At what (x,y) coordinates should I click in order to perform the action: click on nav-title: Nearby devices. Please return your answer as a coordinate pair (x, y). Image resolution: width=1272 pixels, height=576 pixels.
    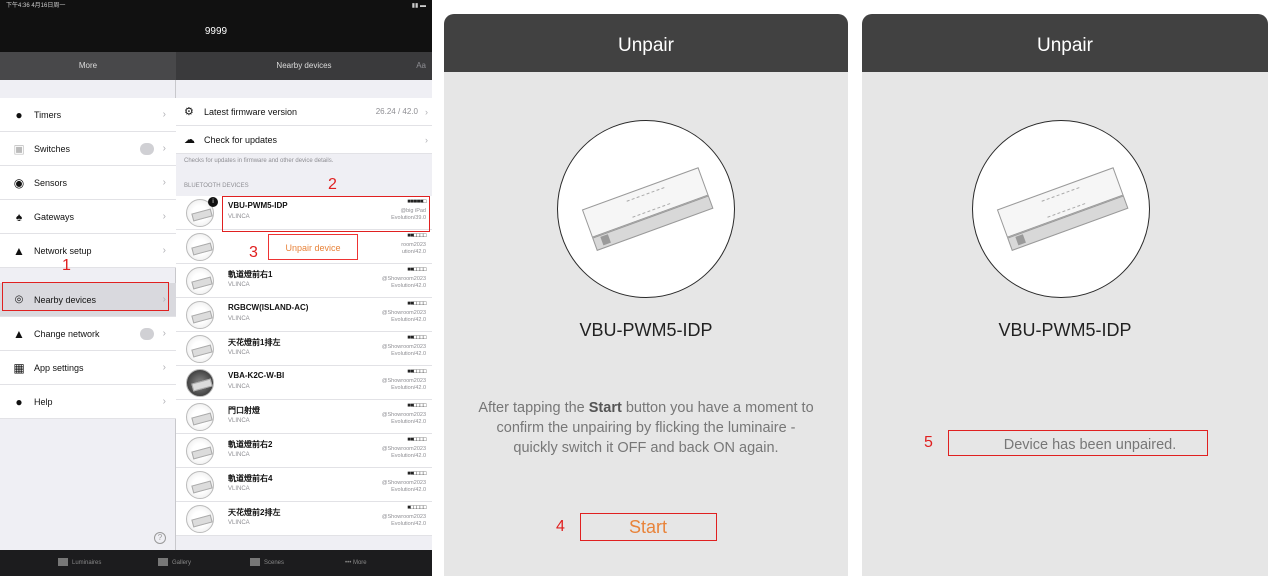
    Looking at the image, I should click on (304, 65).